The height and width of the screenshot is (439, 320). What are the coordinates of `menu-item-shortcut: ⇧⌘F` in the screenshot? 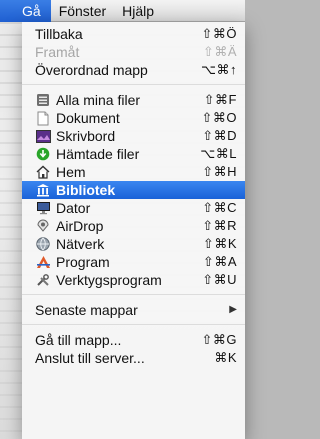 It's located at (220, 99).